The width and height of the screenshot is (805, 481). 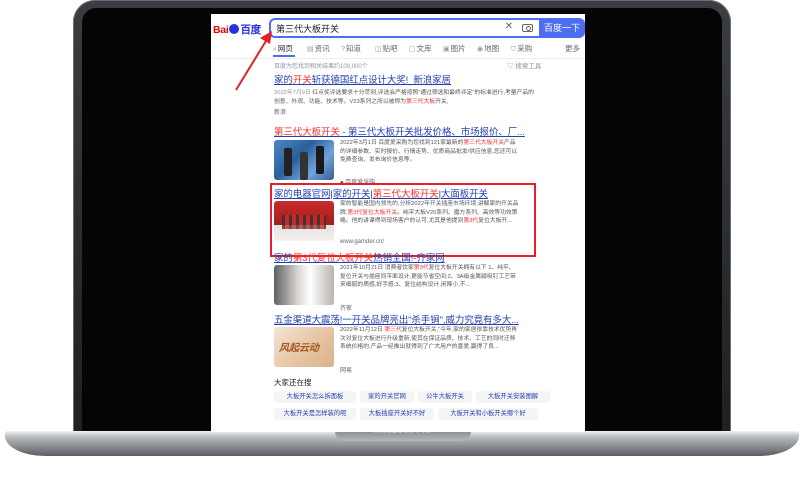 I want to click on doc-icon: ▢, so click(x=412, y=49).